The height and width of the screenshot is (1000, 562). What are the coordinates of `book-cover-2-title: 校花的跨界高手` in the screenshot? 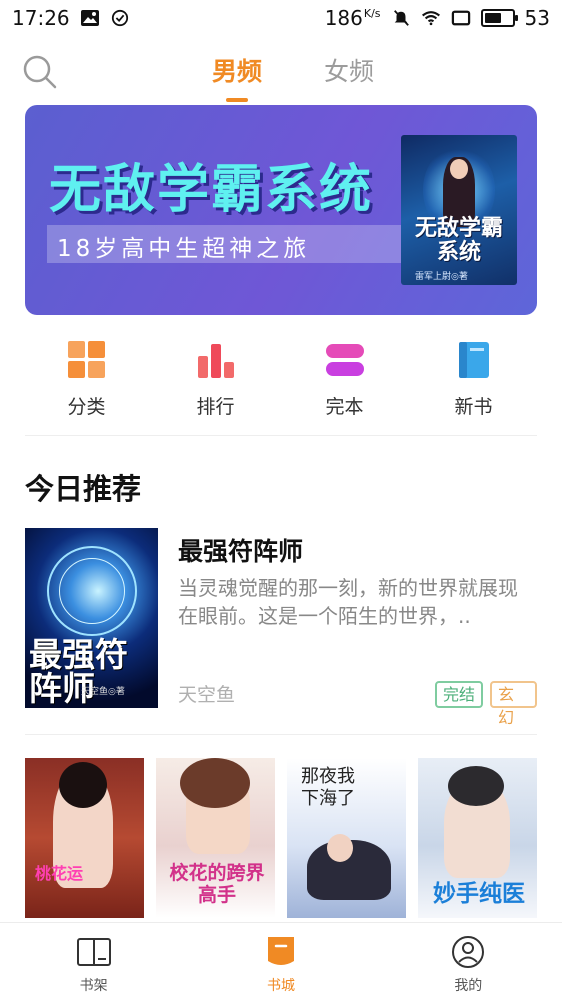 It's located at (217, 884).